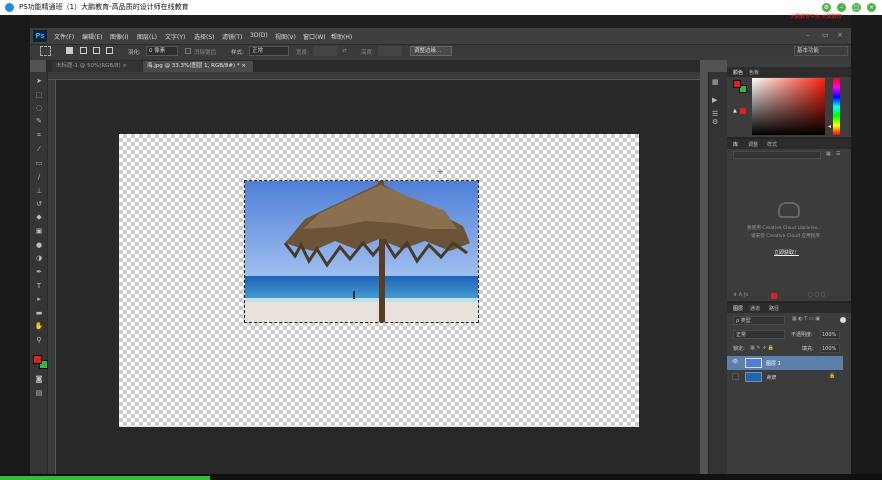 The image size is (882, 480). I want to click on fill-input: 100%, so click(830, 348).